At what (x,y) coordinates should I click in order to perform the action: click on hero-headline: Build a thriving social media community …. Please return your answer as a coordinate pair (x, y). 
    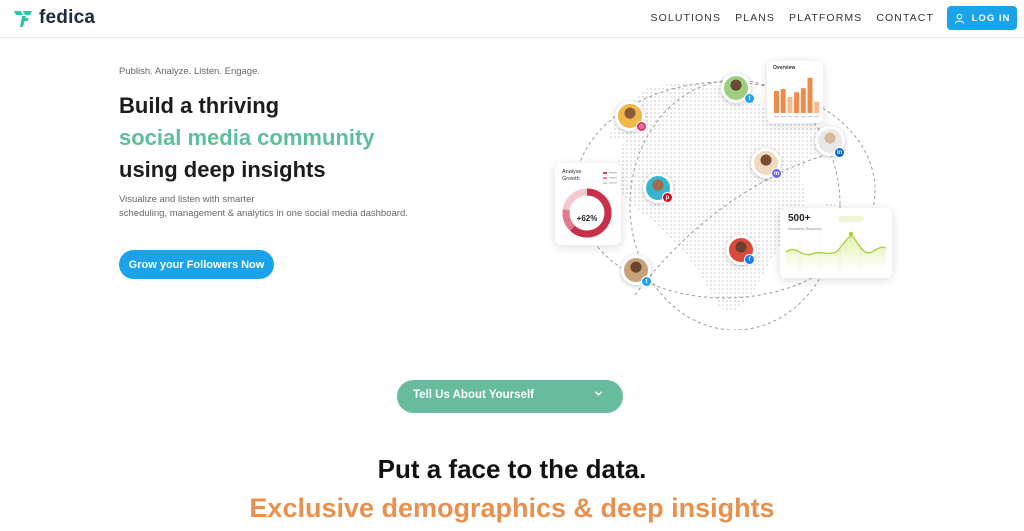
    Looking at the image, I should click on (247, 138).